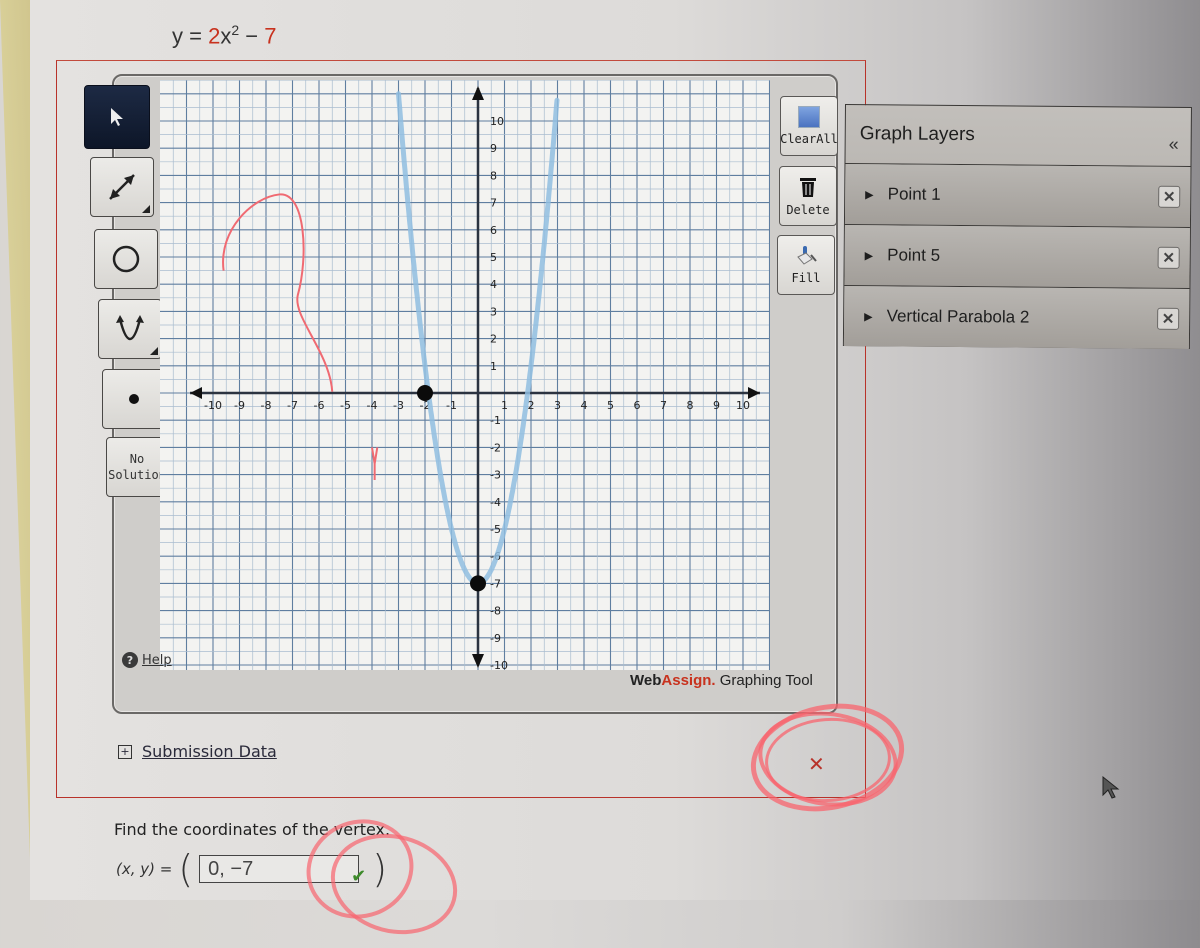  What do you see at coordinates (493, 284) in the screenshot?
I see `y-tick-label: 4` at bounding box center [493, 284].